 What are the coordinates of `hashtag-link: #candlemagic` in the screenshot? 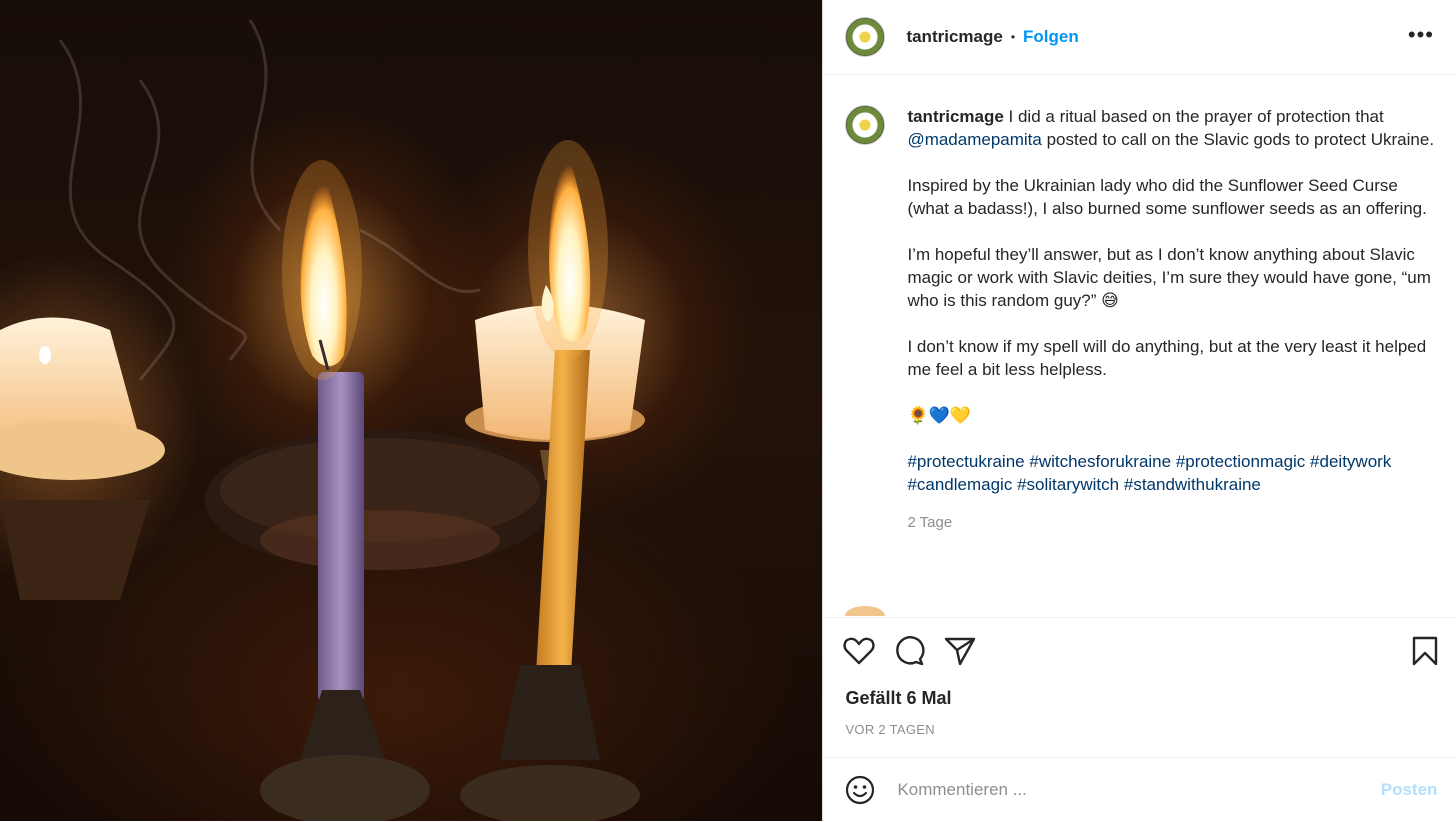 It's located at (959, 484).